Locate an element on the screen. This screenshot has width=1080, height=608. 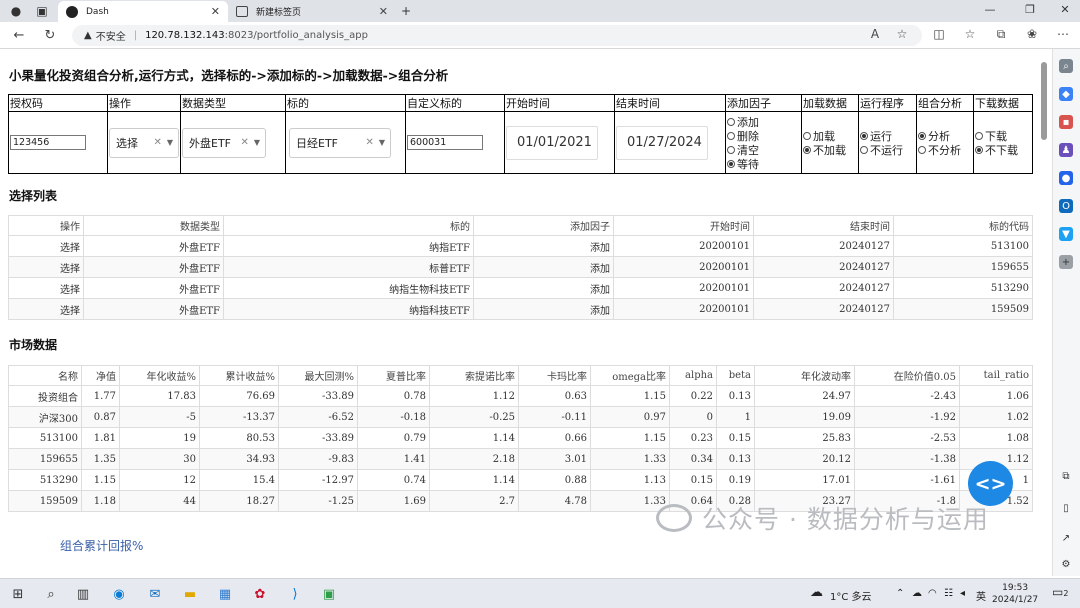
factor-radio-delete: 删除 is located at coordinates (763, 136).